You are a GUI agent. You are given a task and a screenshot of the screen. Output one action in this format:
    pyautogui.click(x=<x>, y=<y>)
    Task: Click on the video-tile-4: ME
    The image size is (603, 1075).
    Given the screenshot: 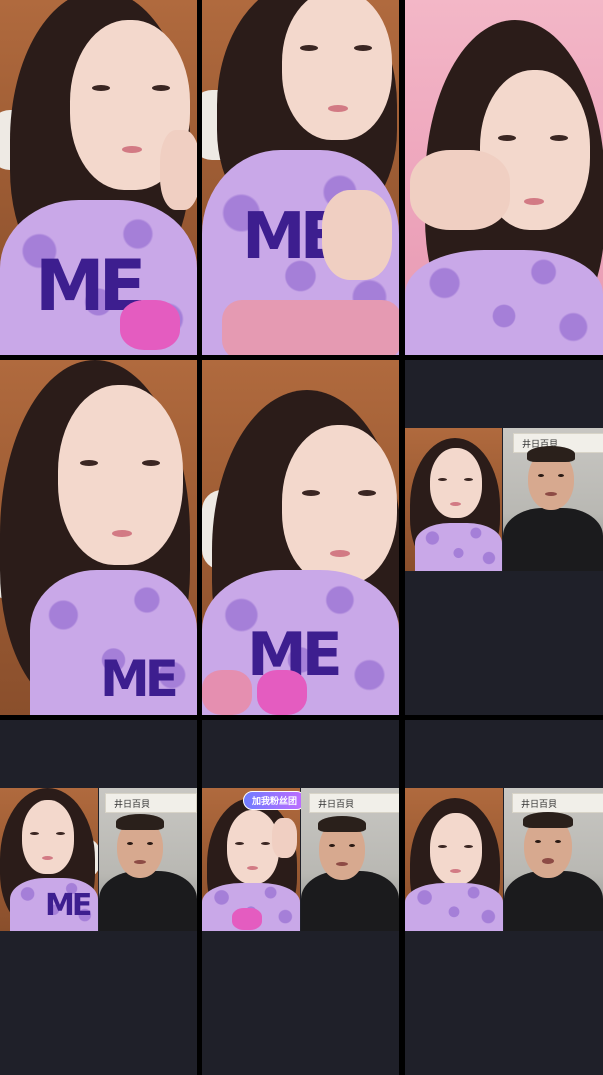 What is the action you would take?
    pyautogui.click(x=98, y=537)
    